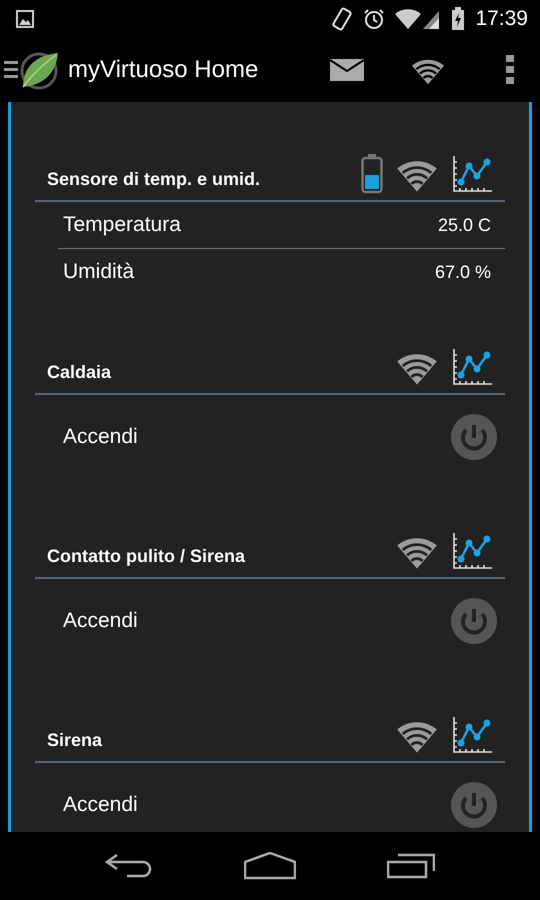 Image resolution: width=540 pixels, height=900 pixels. I want to click on recent-apps-icon, so click(410, 866).